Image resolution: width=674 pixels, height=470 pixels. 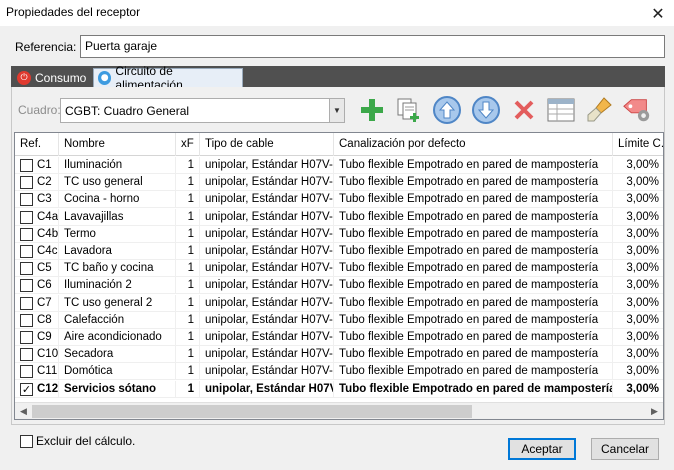 What do you see at coordinates (117, 183) in the screenshot?
I see `nombre-cell: TC uso general` at bounding box center [117, 183].